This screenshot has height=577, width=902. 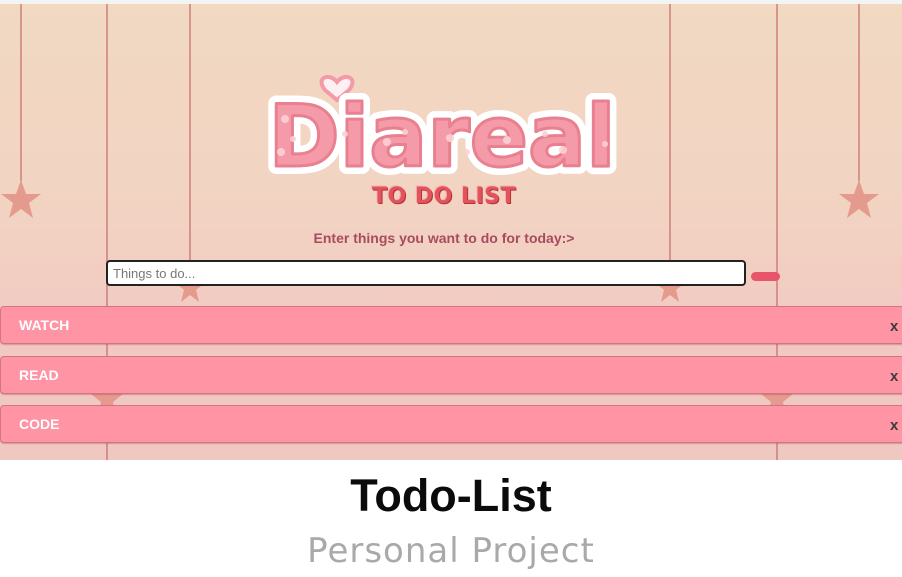 I want to click on todo-input, so click(x=426, y=273).